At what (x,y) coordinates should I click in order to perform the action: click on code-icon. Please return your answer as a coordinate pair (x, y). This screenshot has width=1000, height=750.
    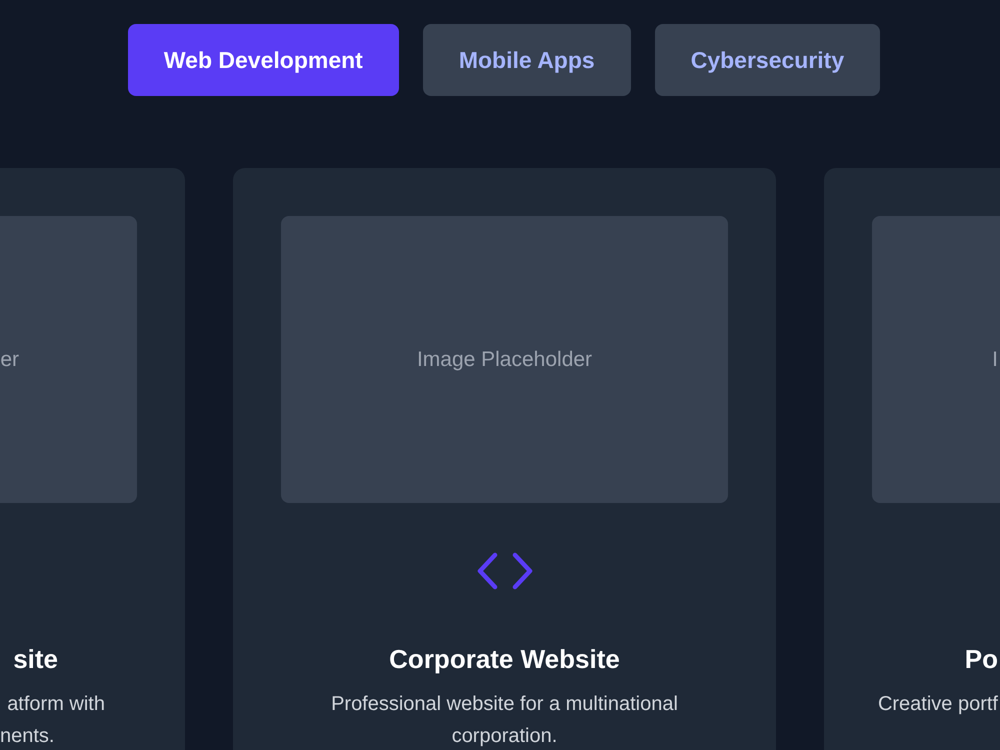
    Looking at the image, I should click on (505, 571).